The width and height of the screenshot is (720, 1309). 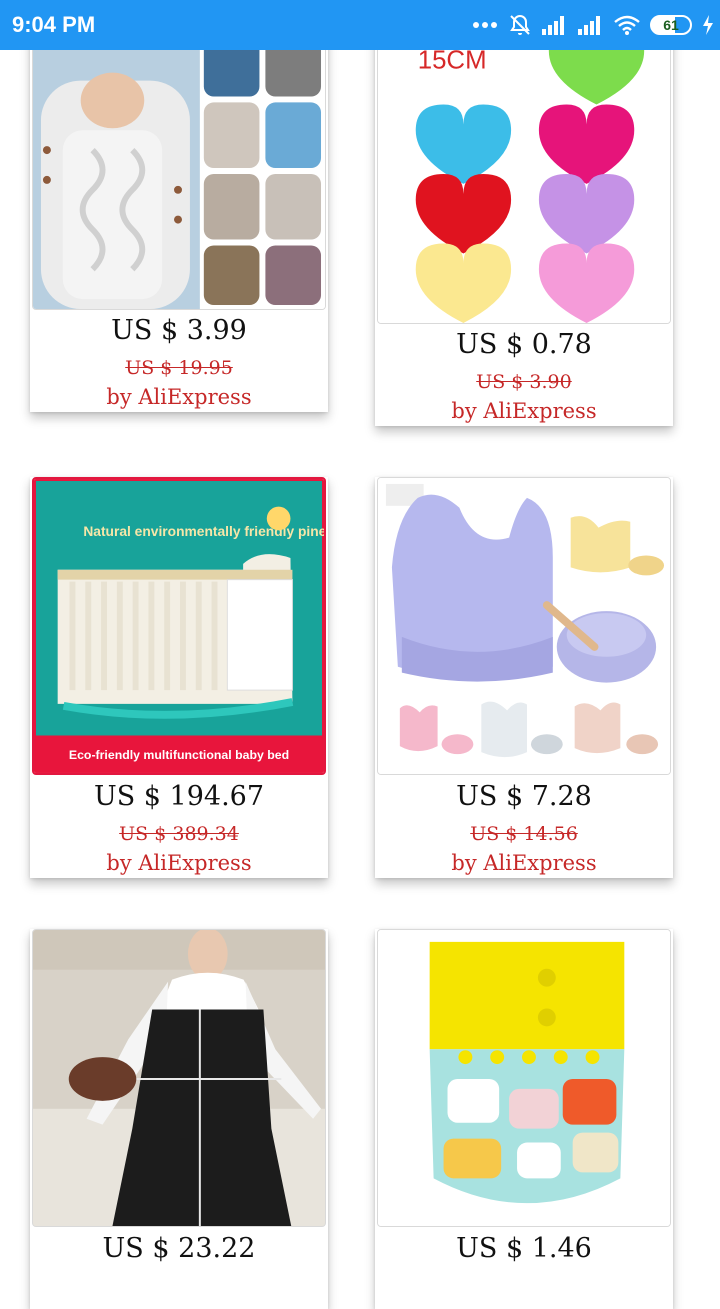 I want to click on baby-sleeping-bag-image, so click(x=179, y=165).